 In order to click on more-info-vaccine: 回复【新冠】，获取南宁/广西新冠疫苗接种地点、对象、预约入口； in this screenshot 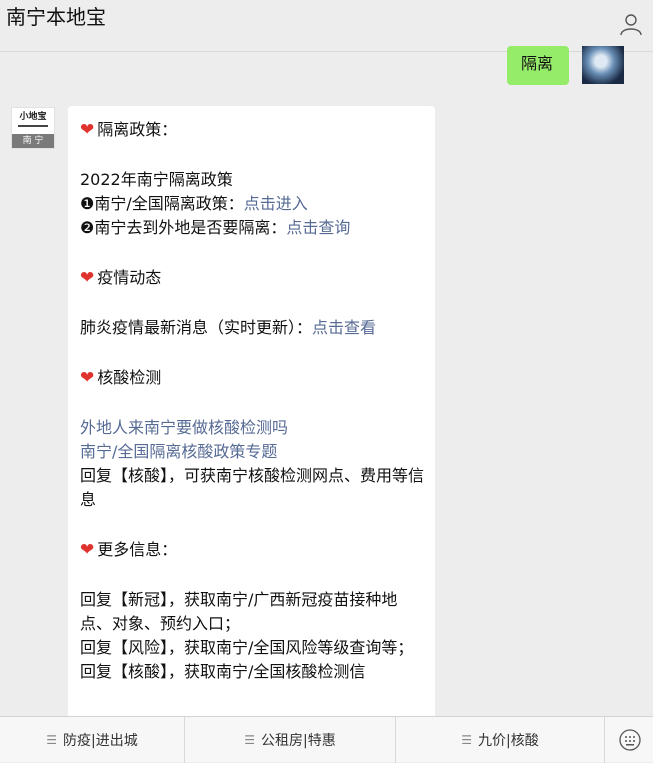, I will do `click(239, 611)`.